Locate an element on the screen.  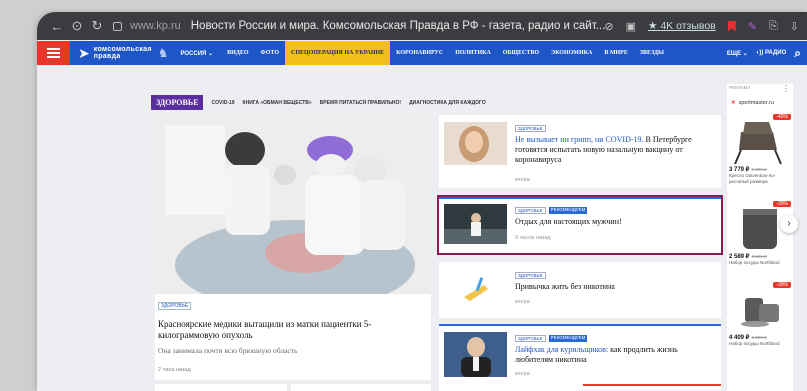
search-icon: ⌕ is located at coordinates (797, 53).